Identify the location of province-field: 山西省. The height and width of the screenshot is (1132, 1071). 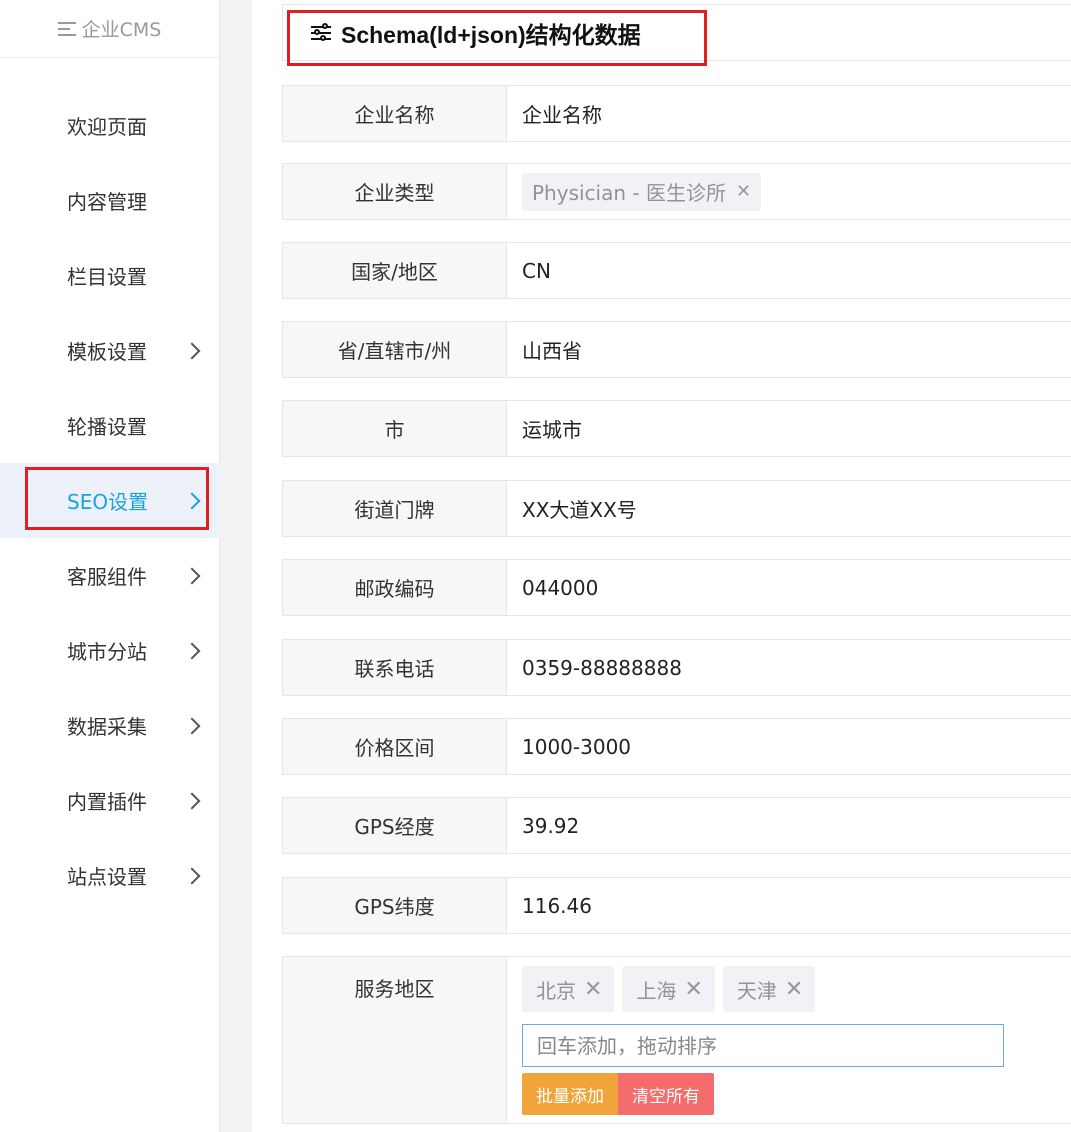
(789, 349).